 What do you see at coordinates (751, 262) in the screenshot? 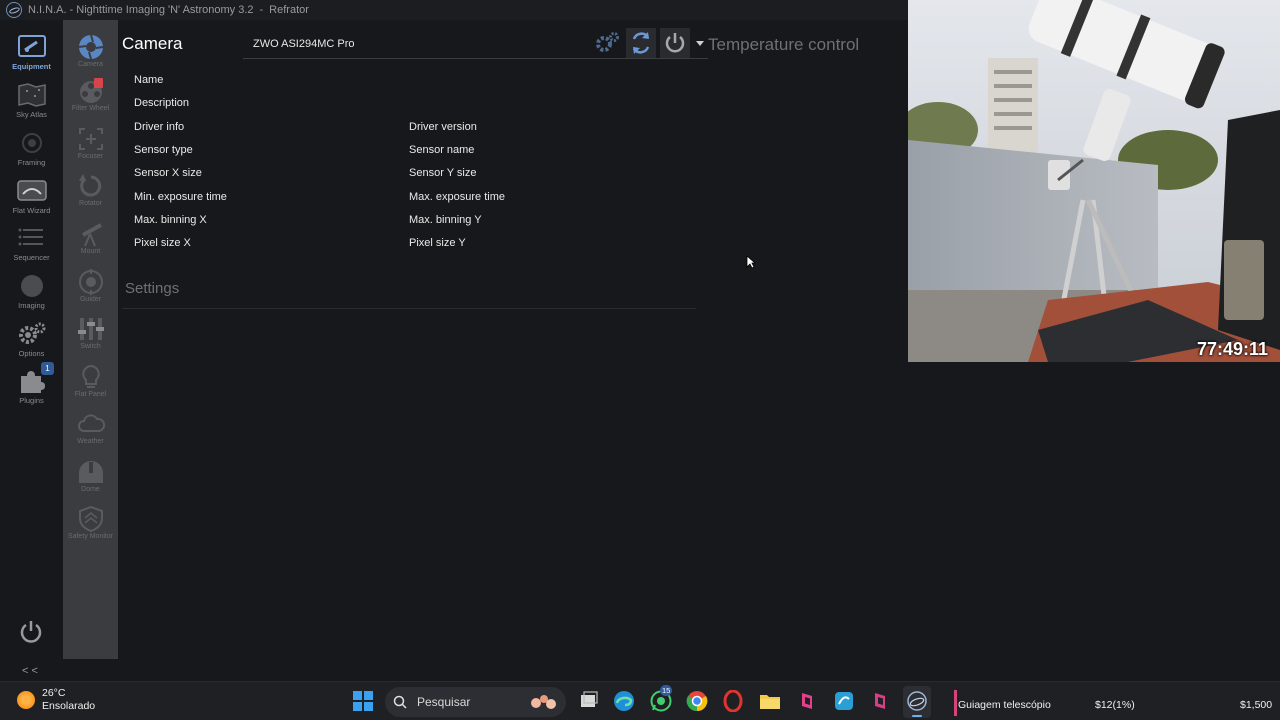
I see `mouse-cursor-icon` at bounding box center [751, 262].